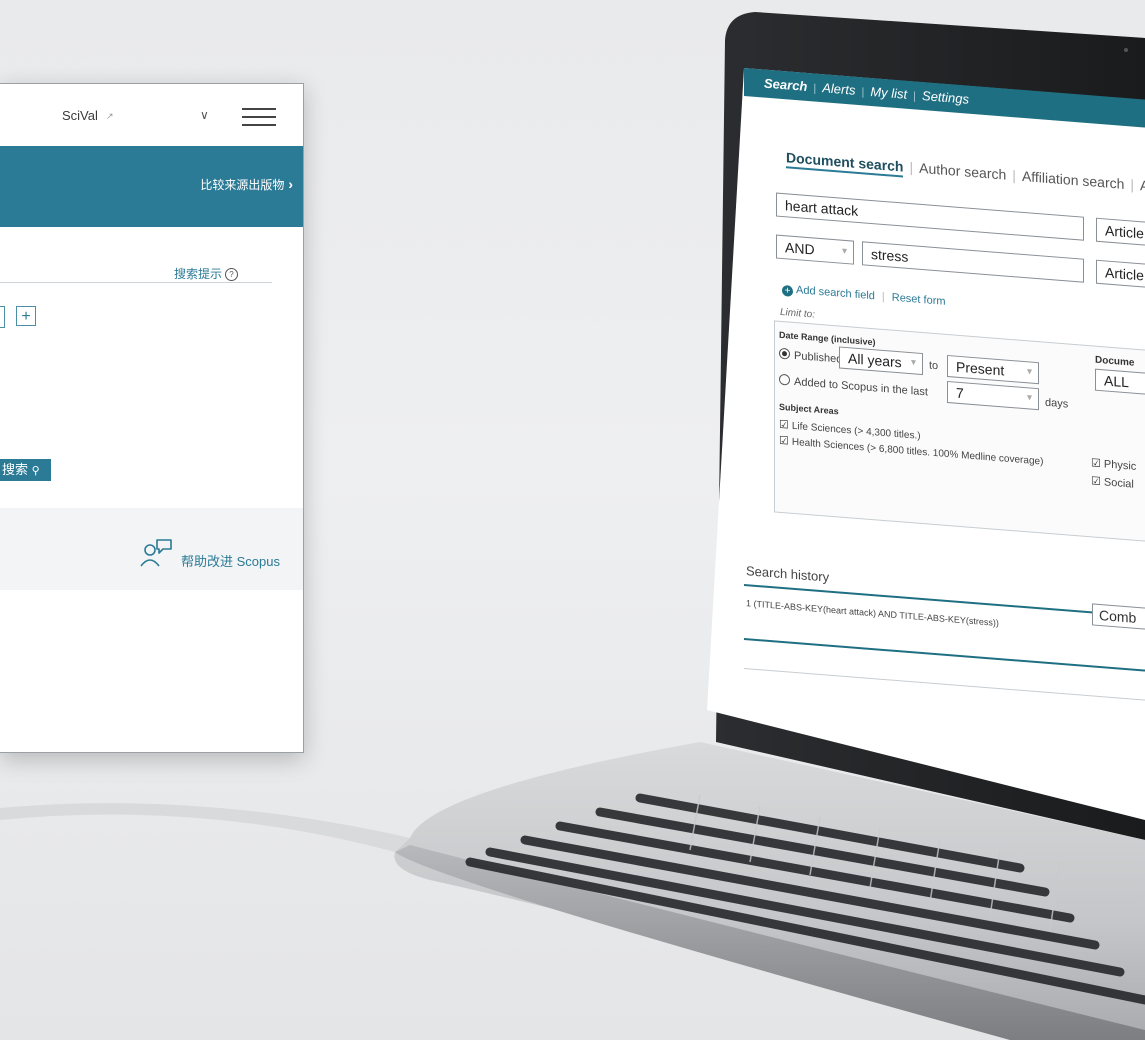 This screenshot has width=1145, height=1040. Describe the element at coordinates (80, 115) in the screenshot. I see `scival-link: SciVal` at that location.